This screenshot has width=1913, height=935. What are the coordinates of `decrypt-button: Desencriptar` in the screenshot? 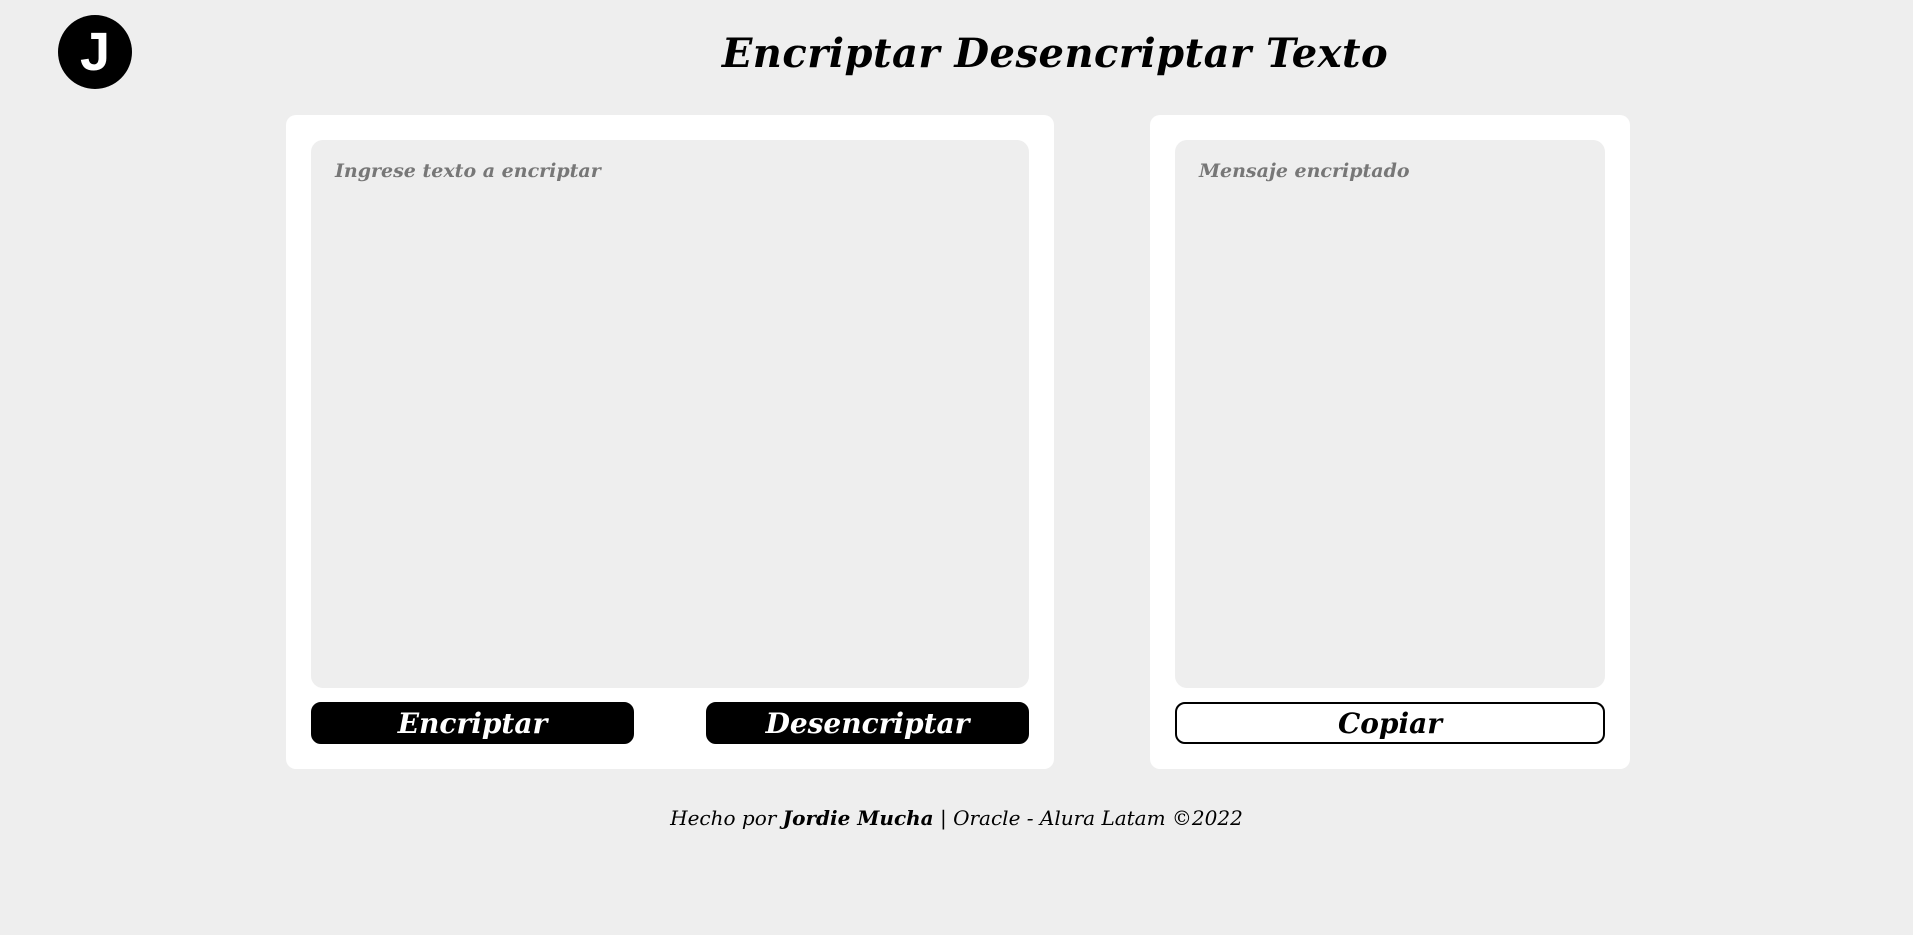 It's located at (867, 723).